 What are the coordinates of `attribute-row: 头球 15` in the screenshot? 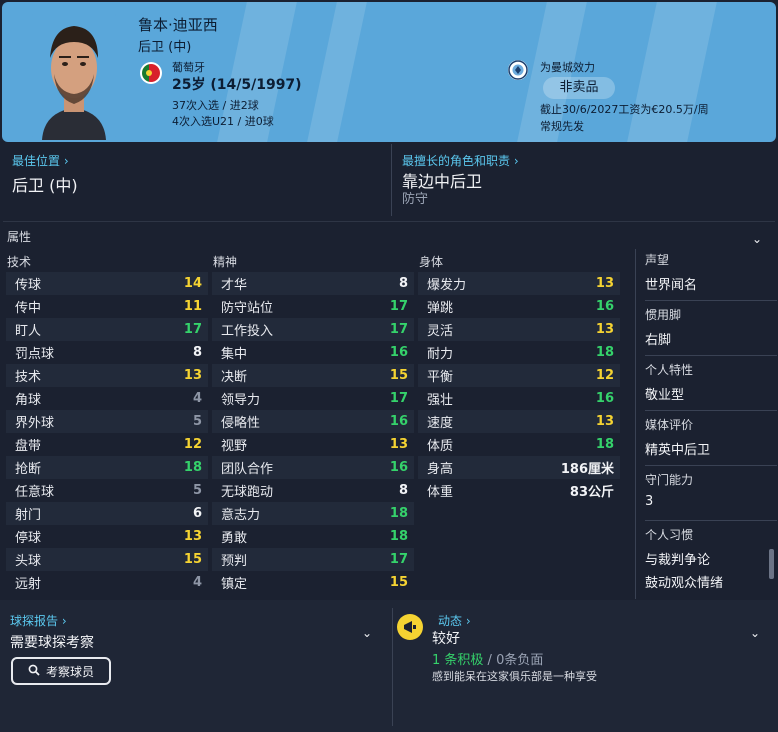 It's located at (107, 559).